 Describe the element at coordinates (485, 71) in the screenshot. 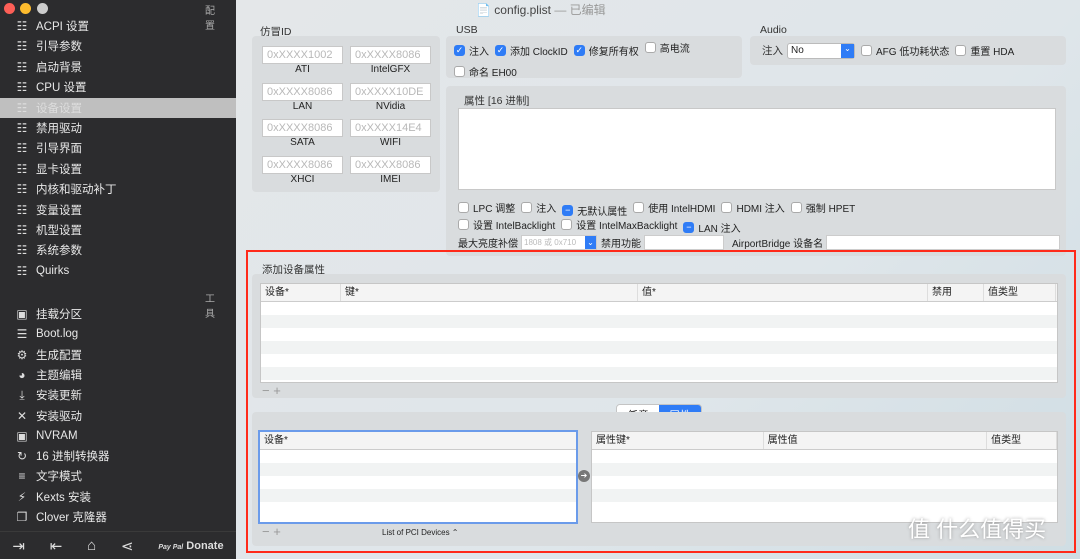

I see `usb-option-checkbox: 命名 EH00` at that location.